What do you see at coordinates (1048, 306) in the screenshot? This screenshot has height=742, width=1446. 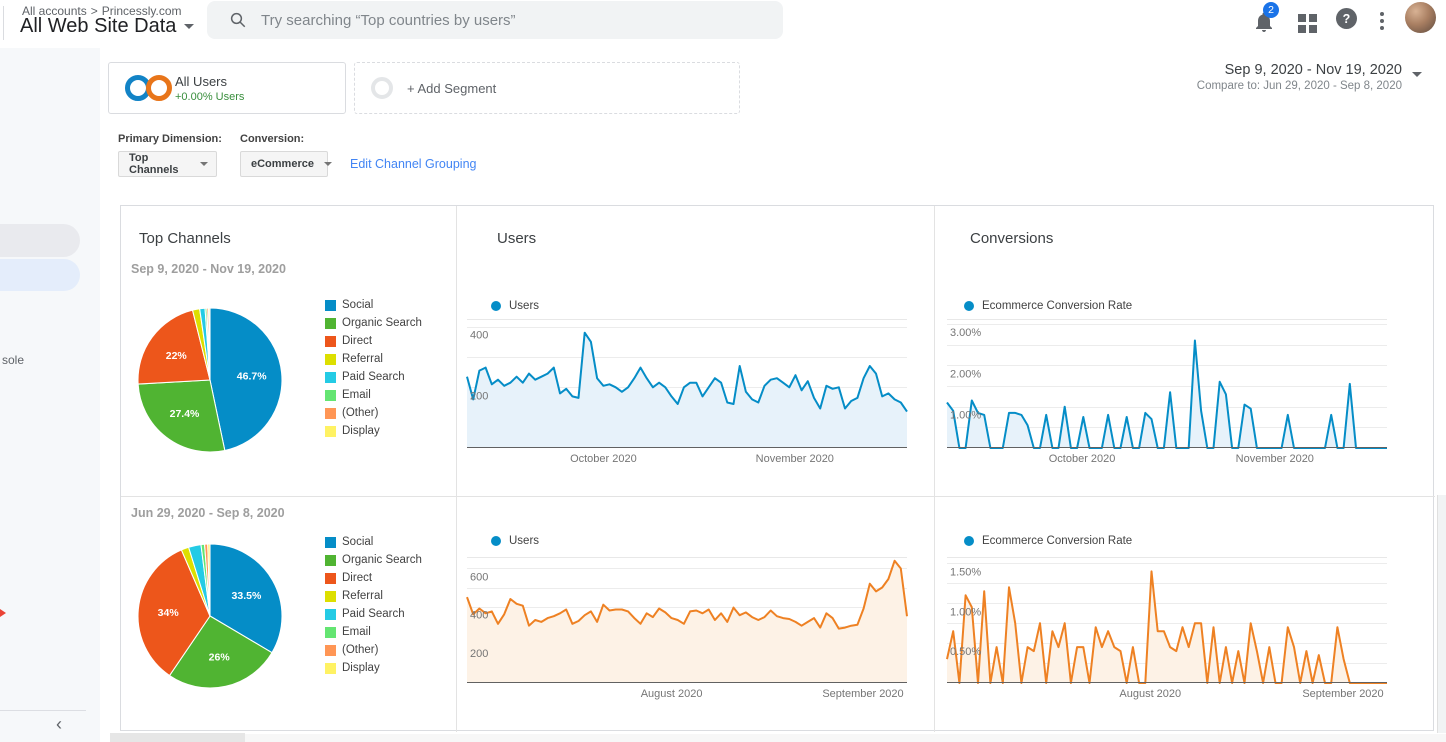 I see `legend-conversion-rate-current: Ecommerce Conversion Rate` at bounding box center [1048, 306].